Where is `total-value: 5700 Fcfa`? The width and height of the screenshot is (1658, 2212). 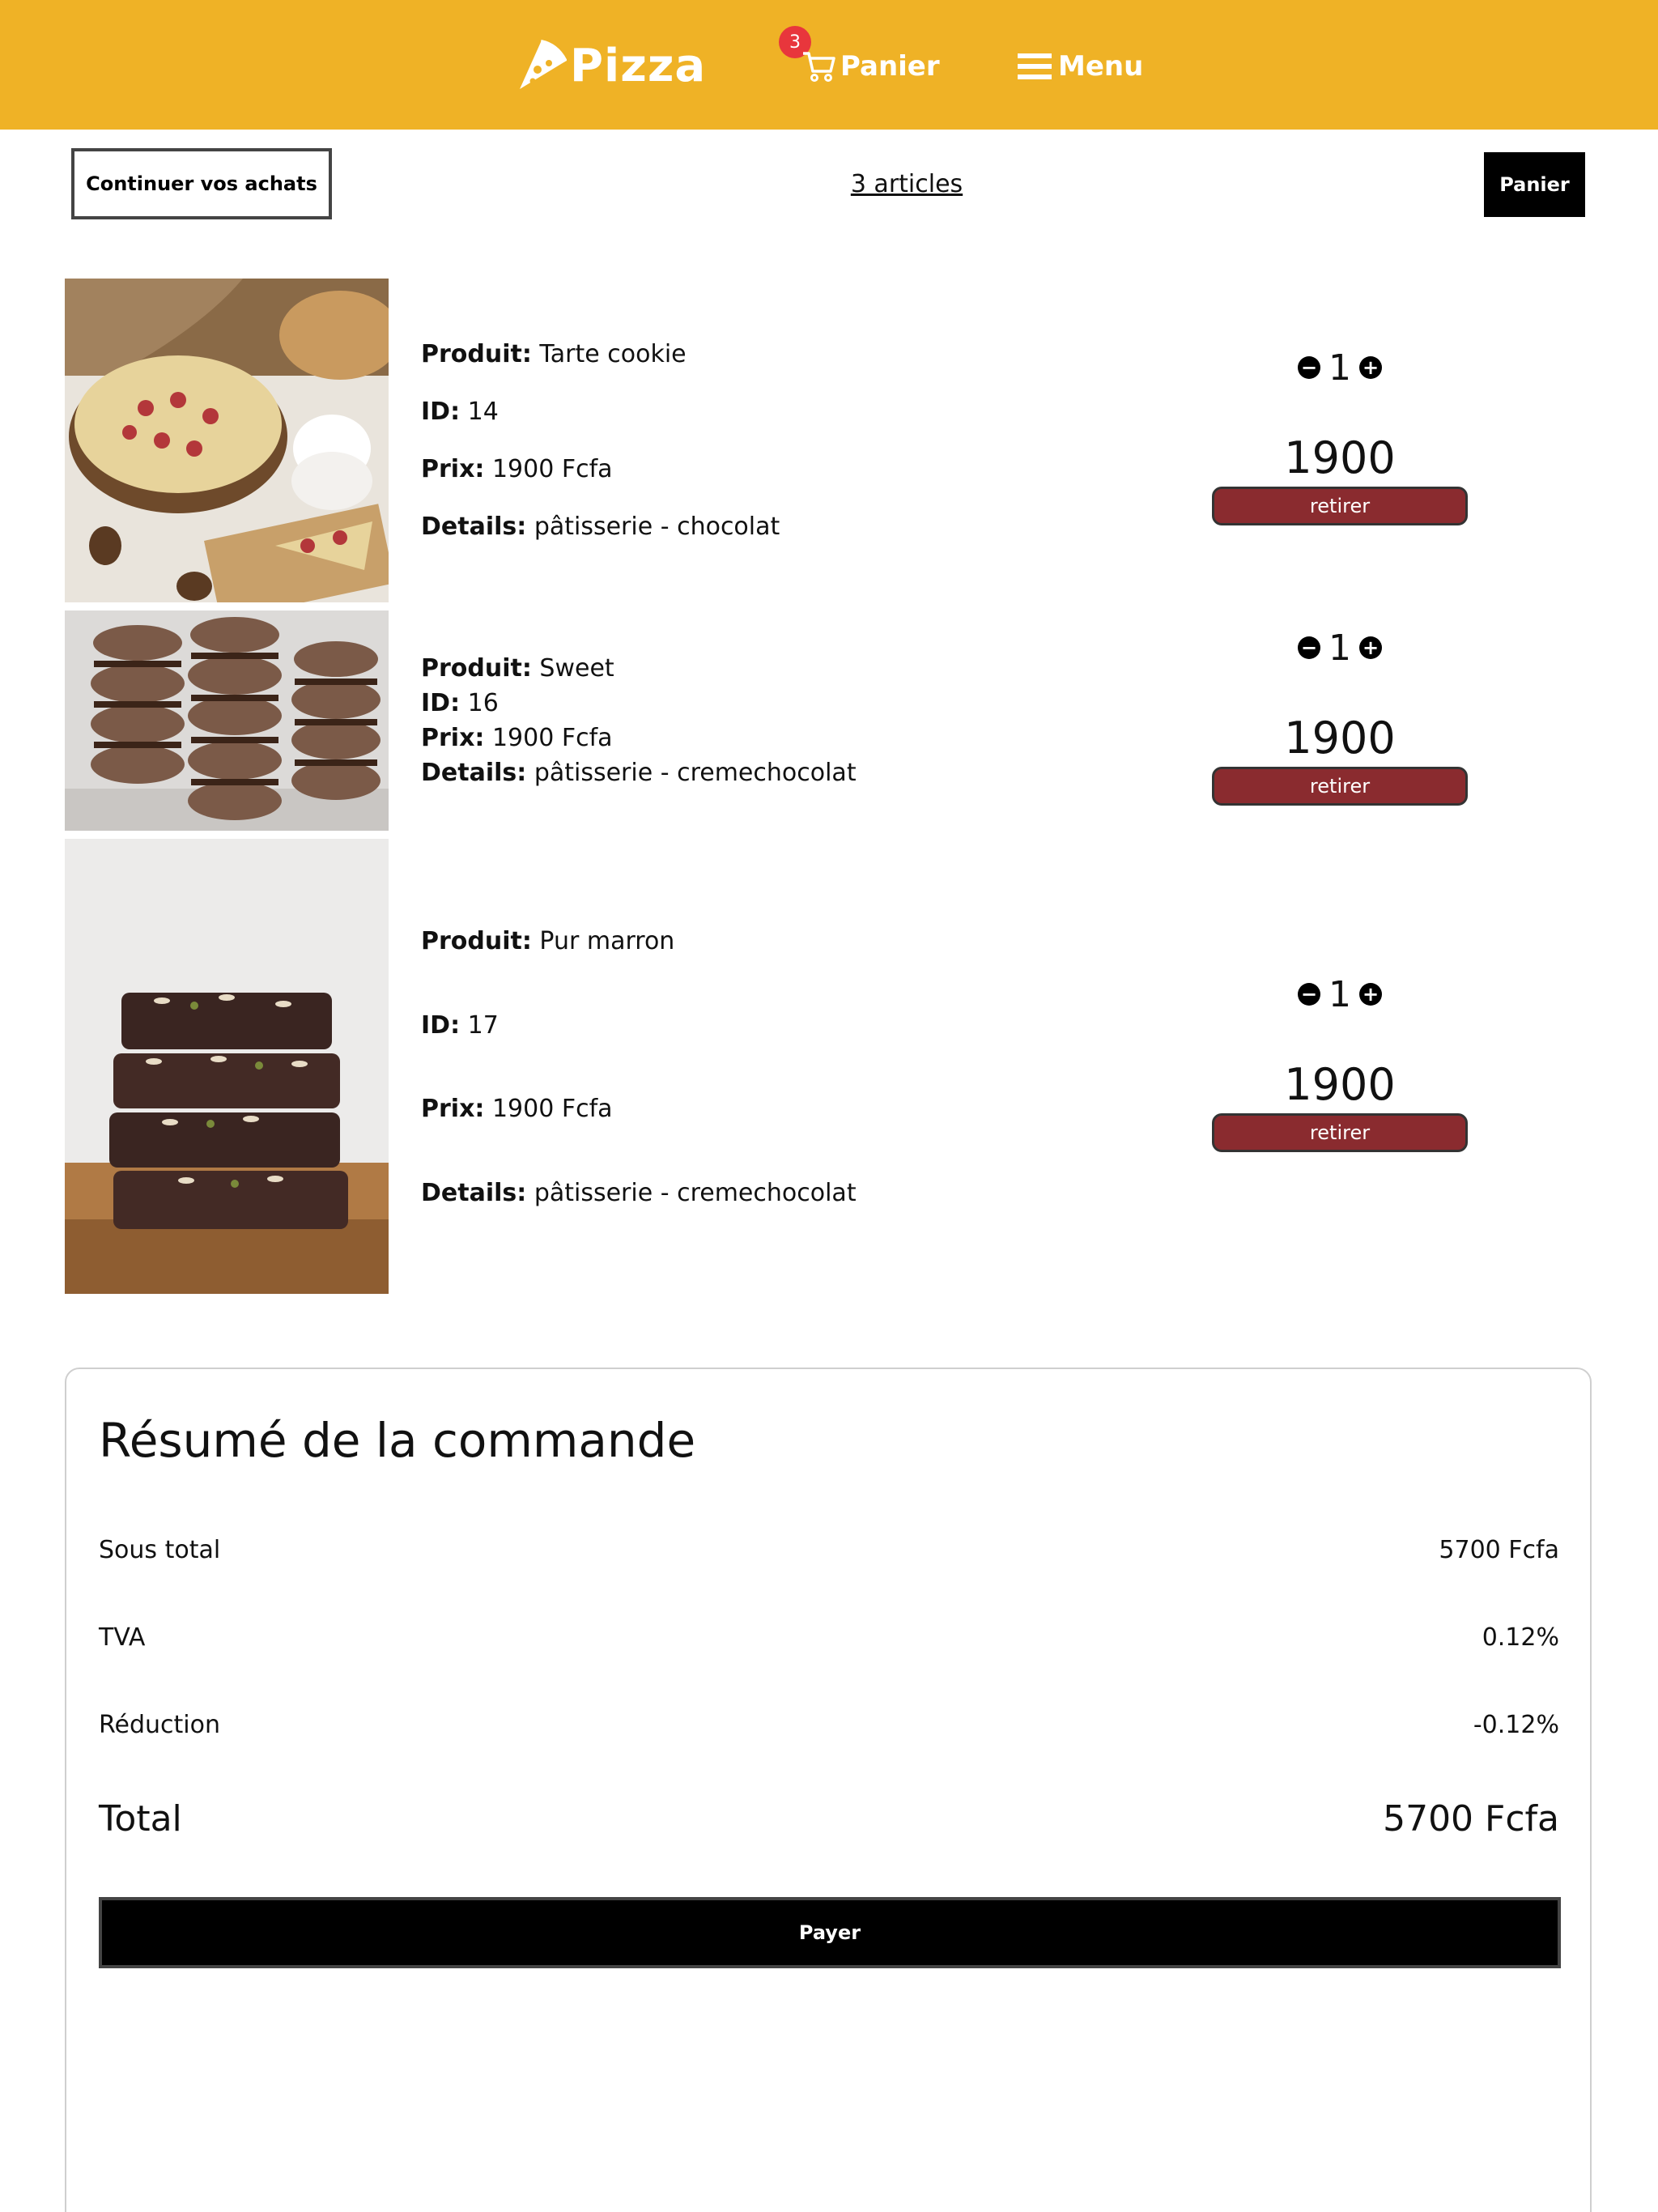
total-value: 5700 Fcfa is located at coordinates (1471, 1819).